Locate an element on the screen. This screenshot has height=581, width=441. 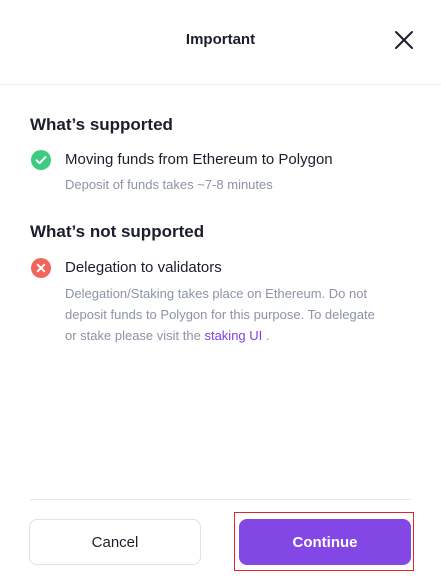
staking-ui-link: staking UI is located at coordinates (233, 335).